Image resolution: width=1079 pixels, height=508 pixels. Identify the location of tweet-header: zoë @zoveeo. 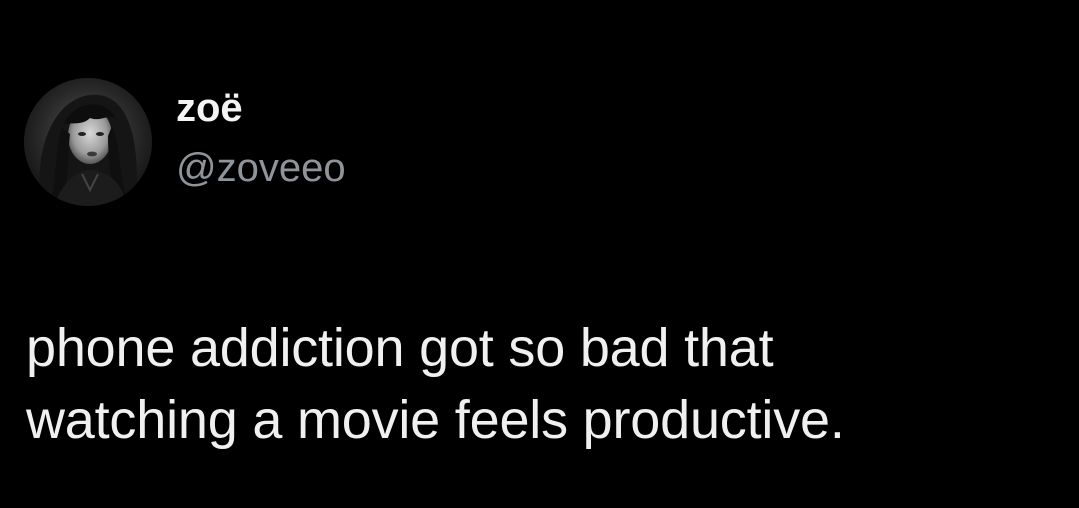
(185, 142).